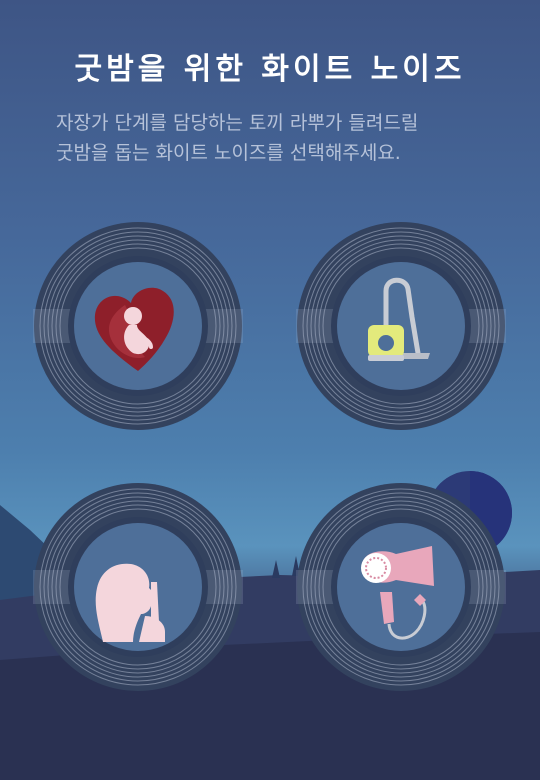  What do you see at coordinates (401, 326) in the screenshot?
I see `noise-option-vacuum` at bounding box center [401, 326].